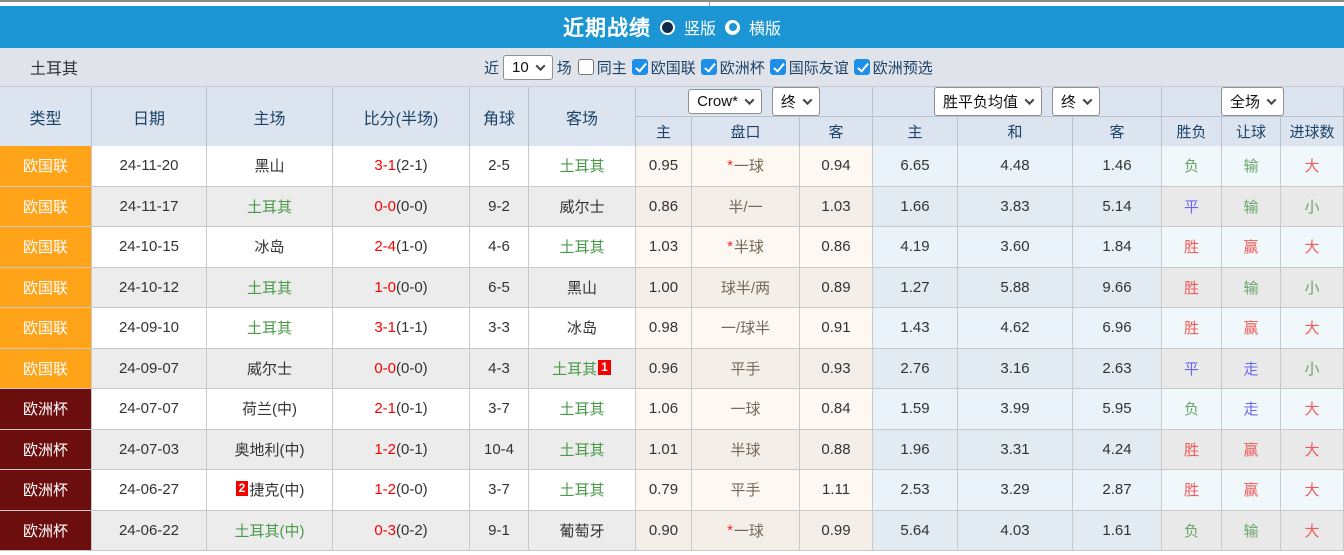 Image resolution: width=1344 pixels, height=555 pixels. I want to click on odds-provider-select: Crow*, so click(725, 101).